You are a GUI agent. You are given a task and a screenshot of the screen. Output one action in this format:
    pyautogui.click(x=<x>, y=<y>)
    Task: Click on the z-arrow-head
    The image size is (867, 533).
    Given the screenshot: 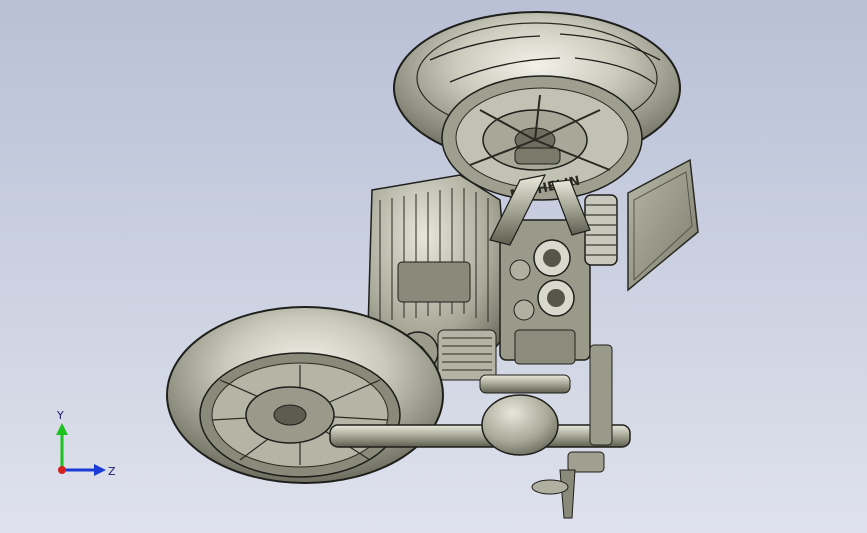 What is the action you would take?
    pyautogui.click(x=100, y=470)
    